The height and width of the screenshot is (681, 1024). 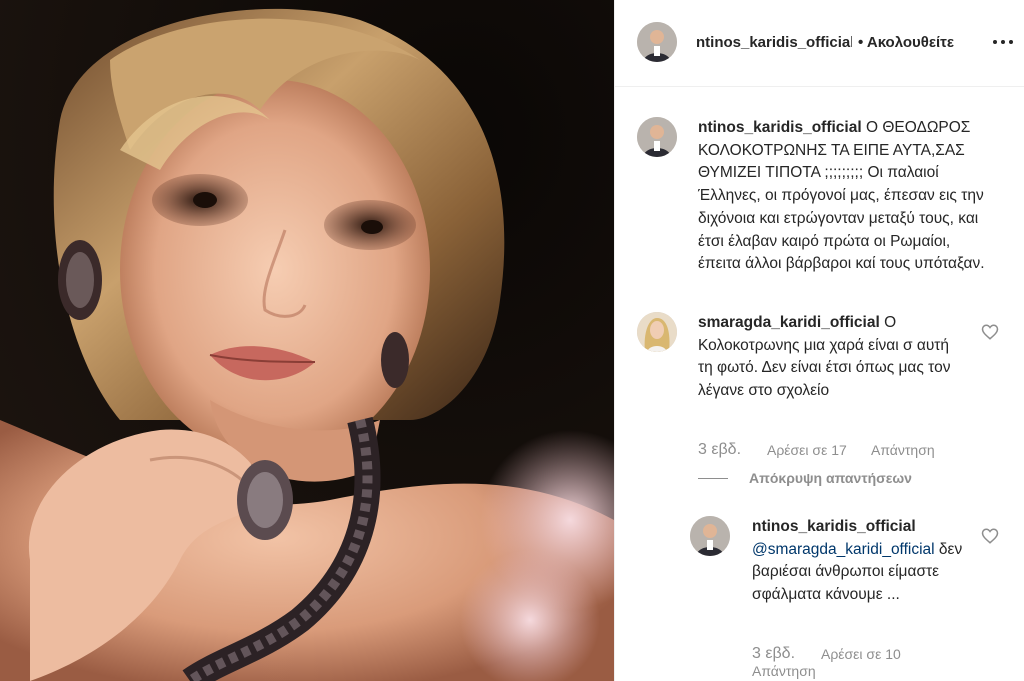 I want to click on reply-likes-link: Αρέσει σε 10, so click(x=861, y=654).